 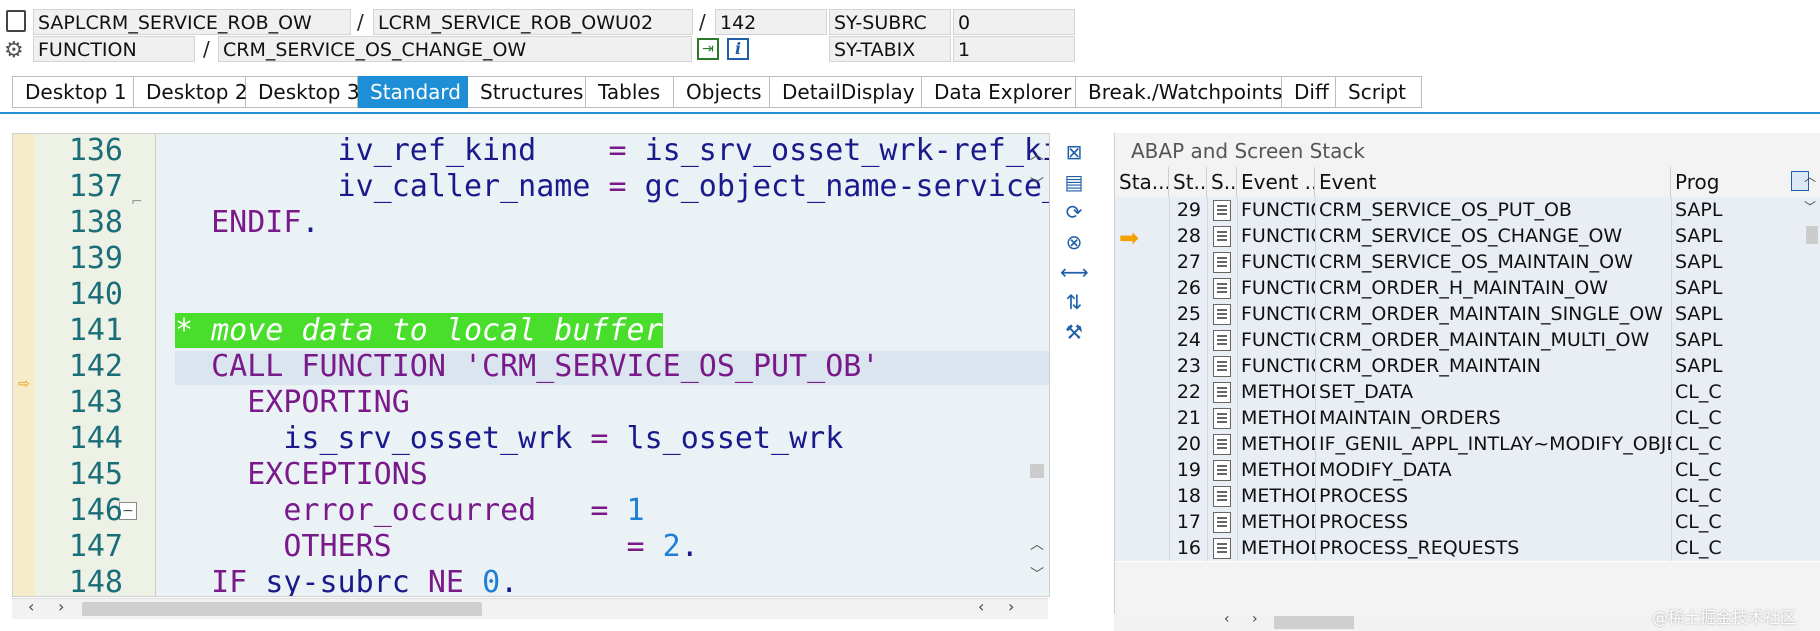 What do you see at coordinates (531, 580) in the screenshot?
I see `code-line: 148 IF sy-subrc NE 0.` at bounding box center [531, 580].